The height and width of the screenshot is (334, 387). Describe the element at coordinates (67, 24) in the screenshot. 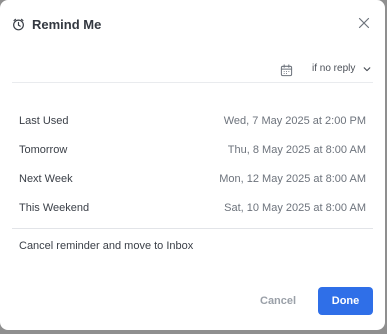

I see `dialog-title: Remind Me` at that location.